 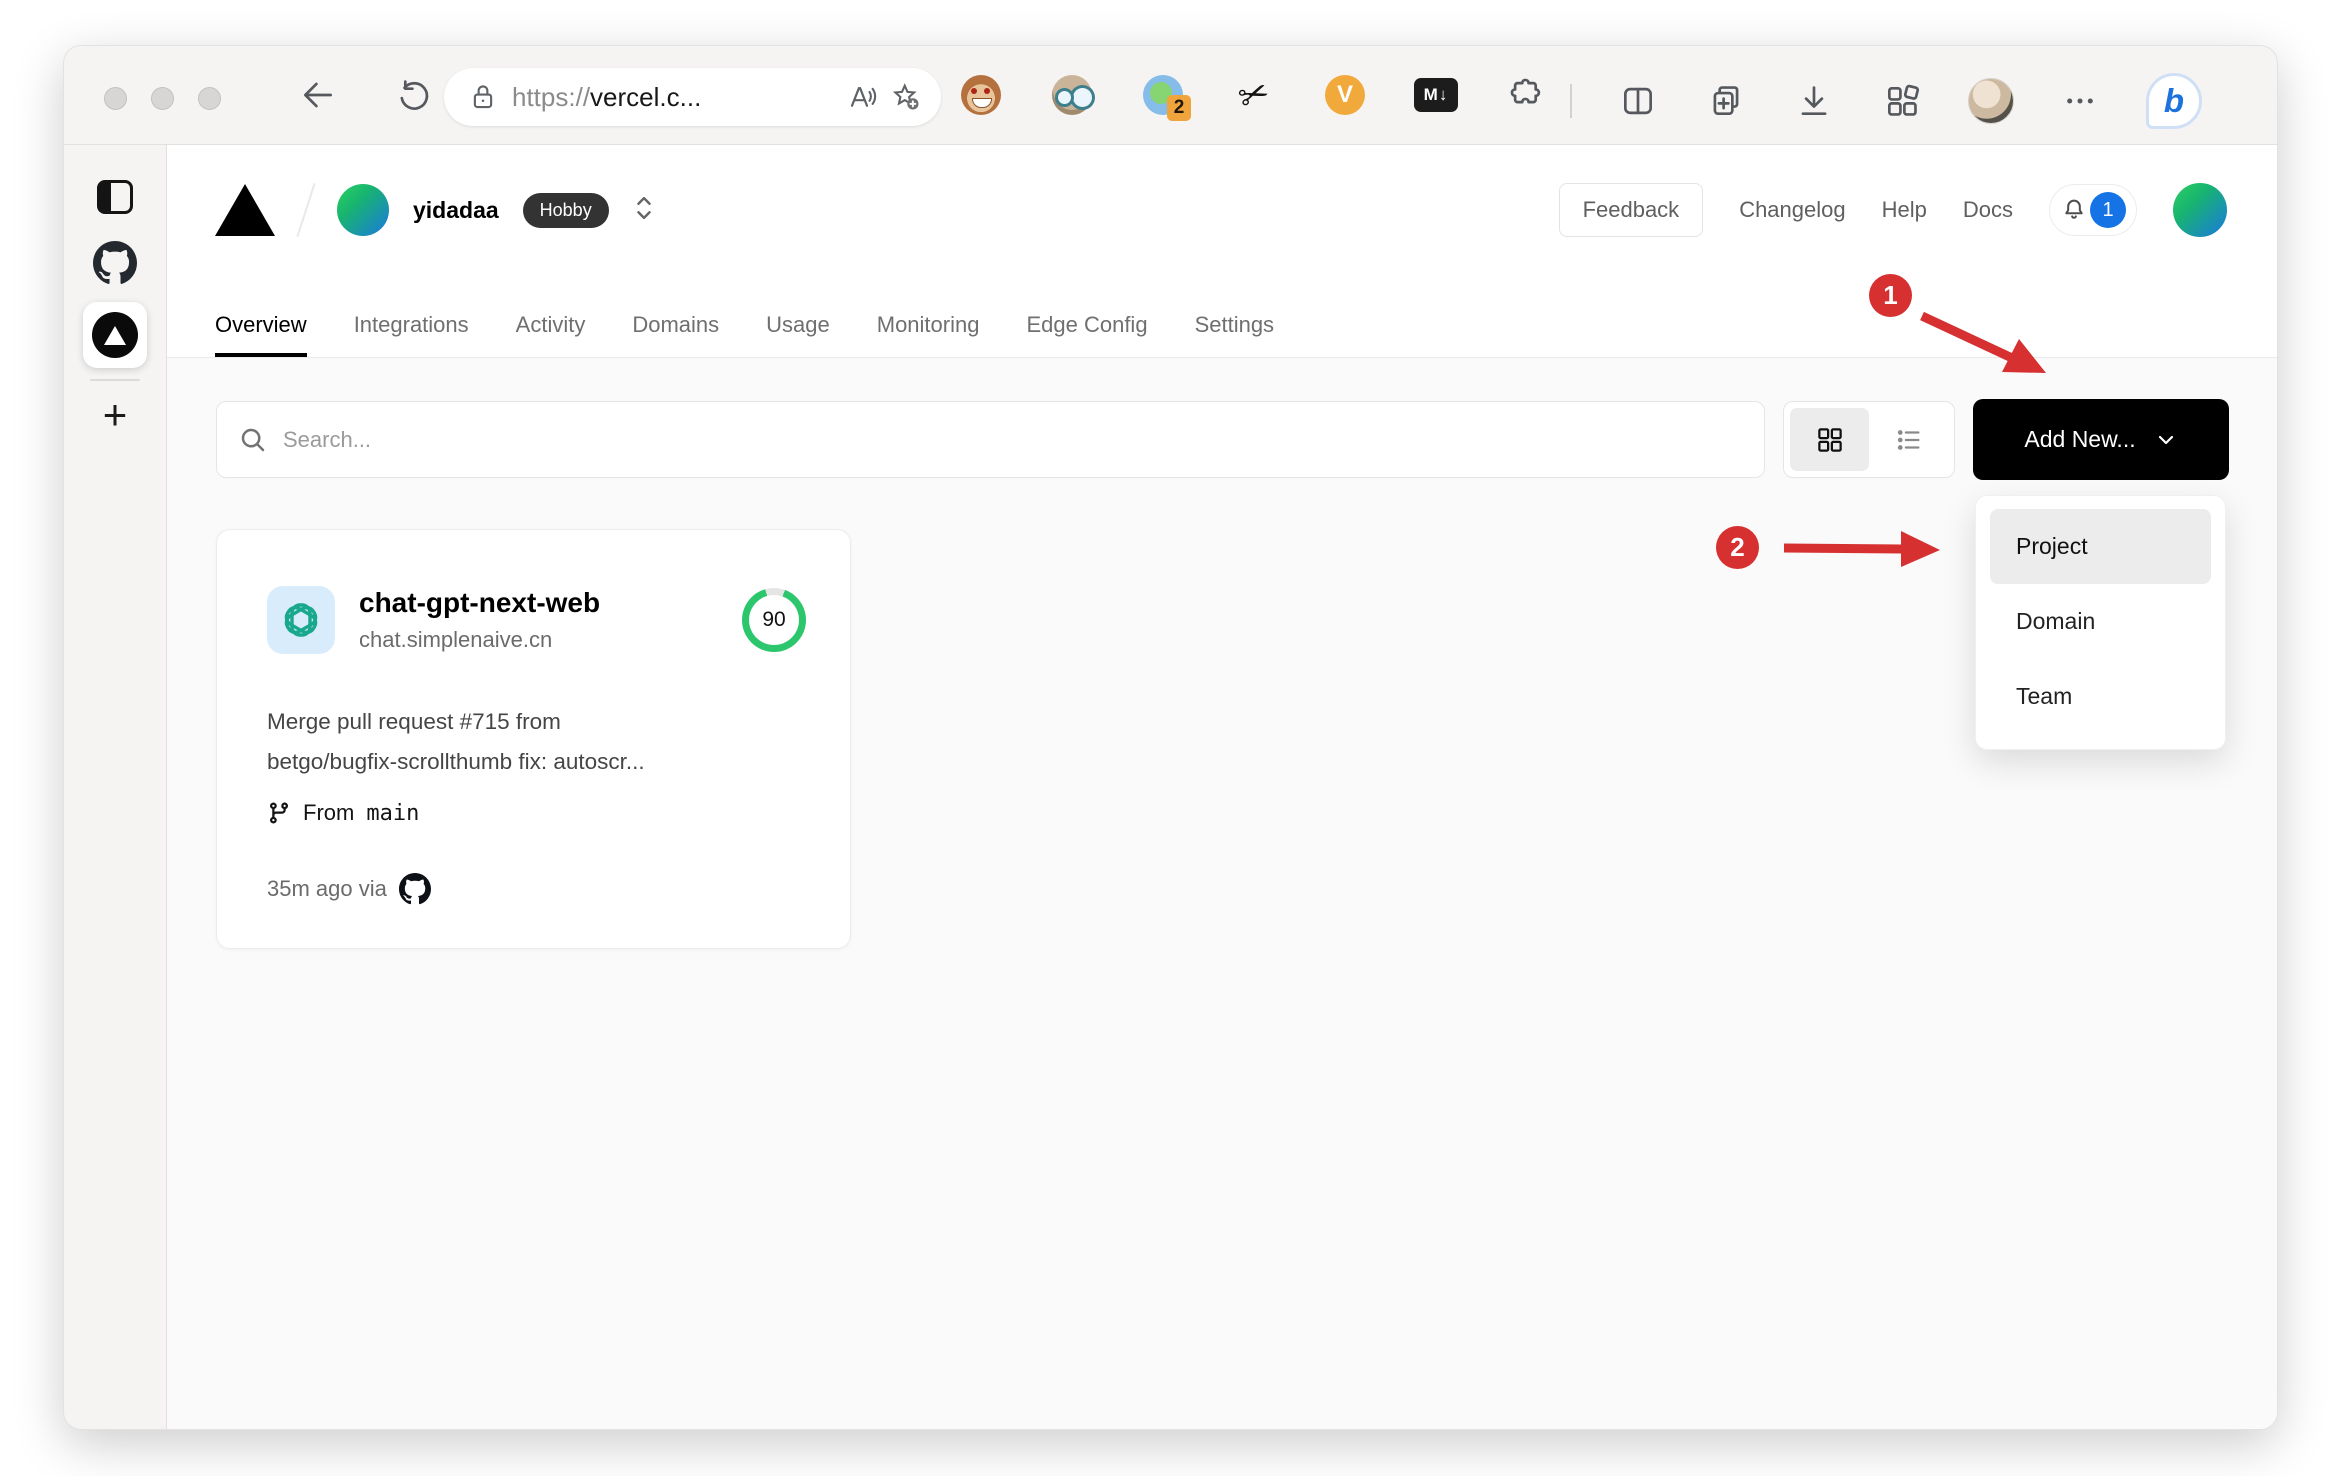 I want to click on github-icon, so click(x=414, y=889).